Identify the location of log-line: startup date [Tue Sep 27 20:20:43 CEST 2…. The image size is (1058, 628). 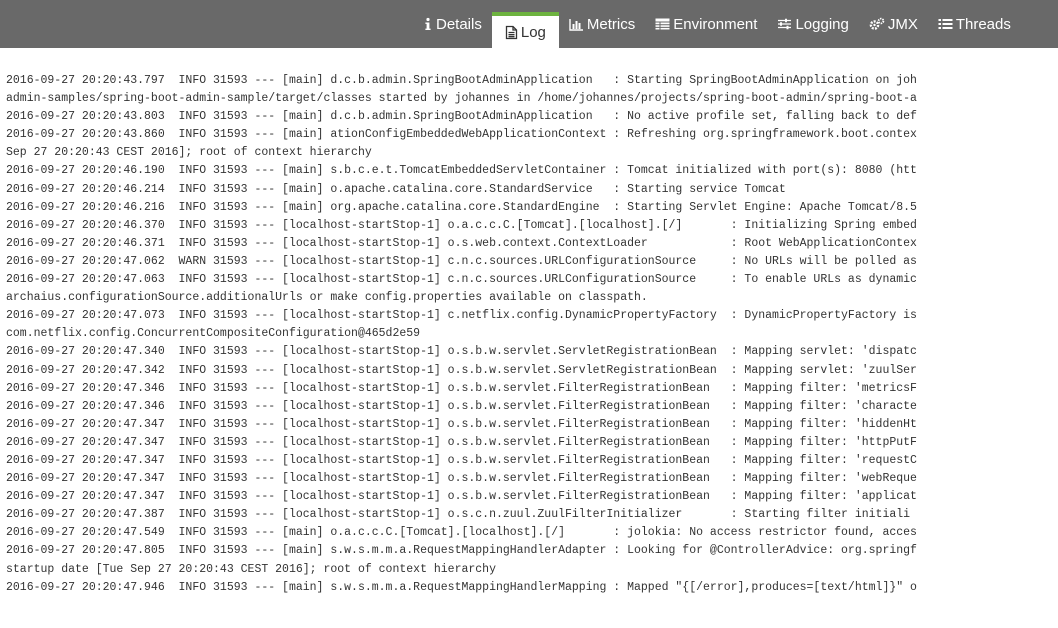
(251, 569).